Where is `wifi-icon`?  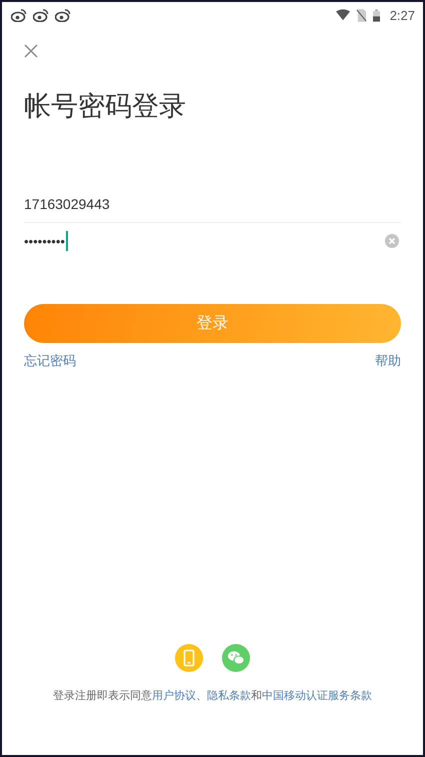
wifi-icon is located at coordinates (343, 15).